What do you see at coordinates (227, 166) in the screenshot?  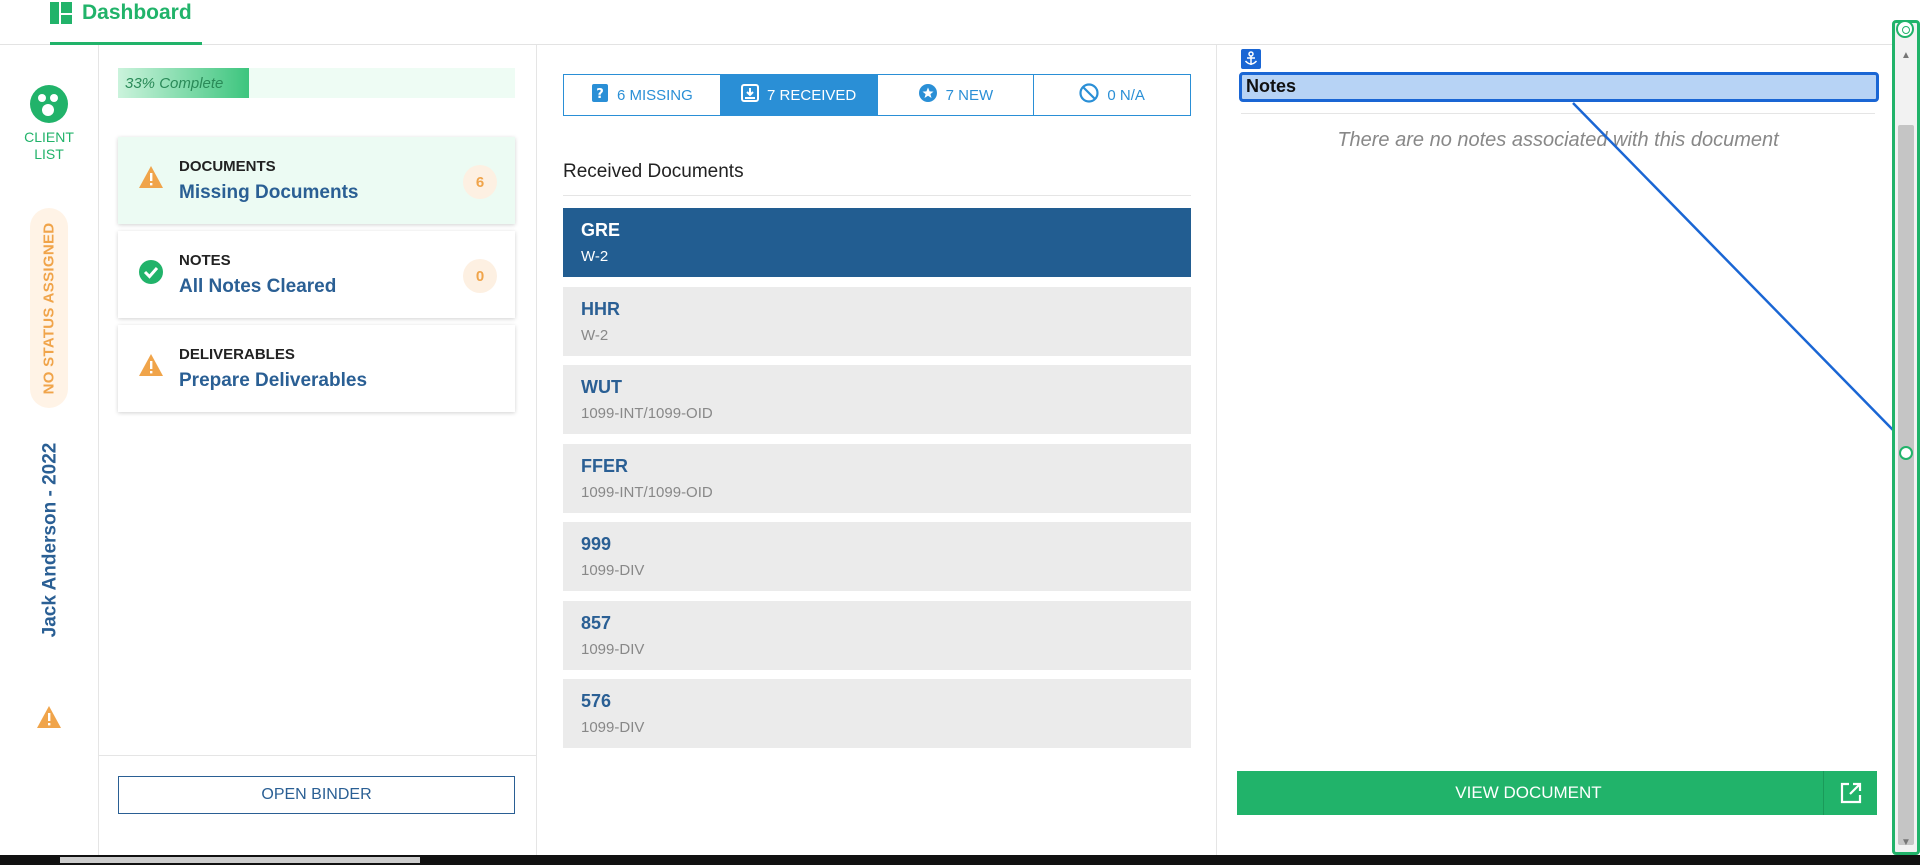 I see `card-title: DOCUMENTS` at bounding box center [227, 166].